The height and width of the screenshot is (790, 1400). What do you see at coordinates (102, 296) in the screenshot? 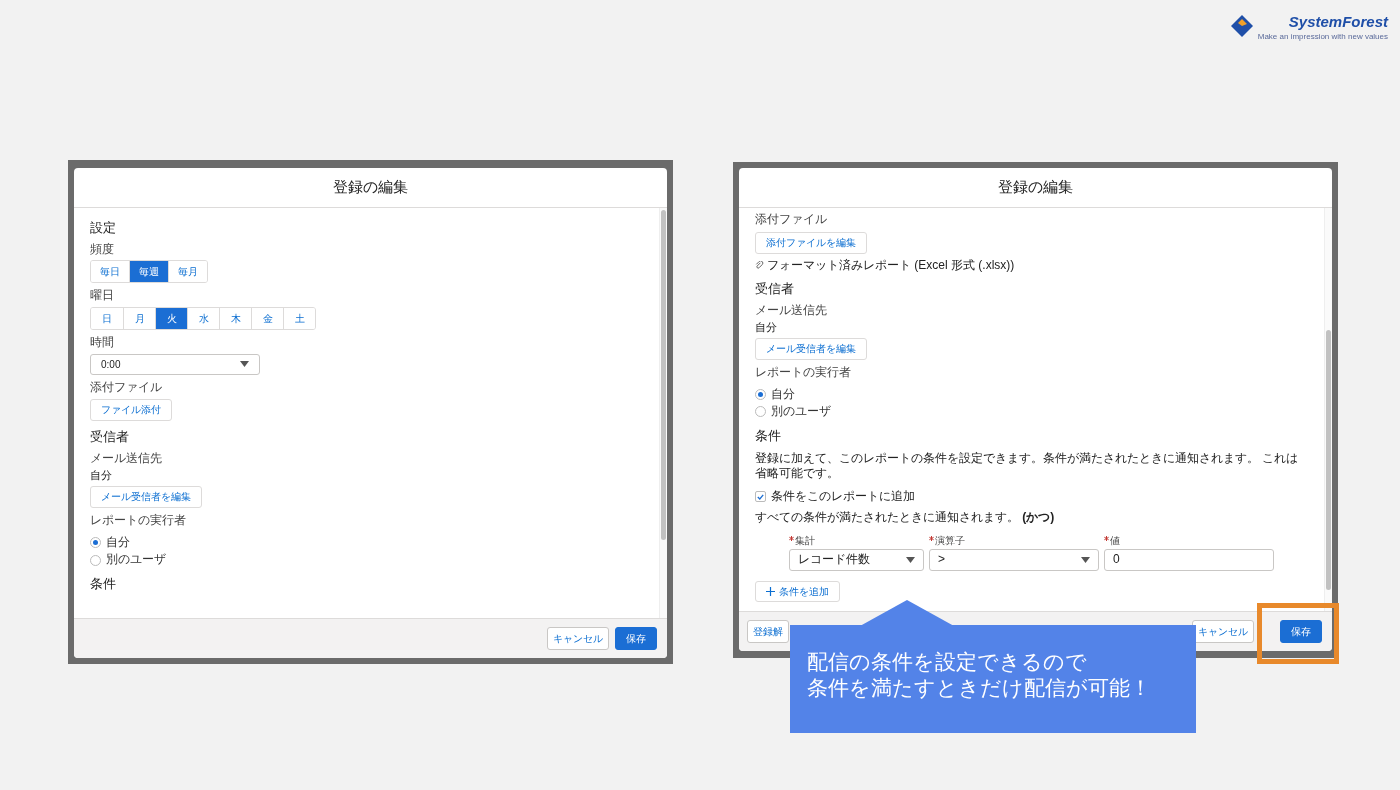
I see `field-label: 曜日` at bounding box center [102, 296].